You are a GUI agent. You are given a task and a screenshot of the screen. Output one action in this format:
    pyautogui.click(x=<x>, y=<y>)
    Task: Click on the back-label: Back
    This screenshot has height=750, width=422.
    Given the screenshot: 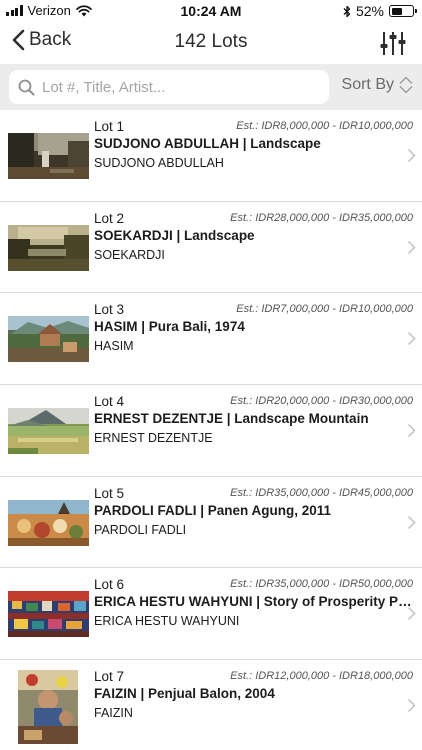 What is the action you would take?
    pyautogui.click(x=50, y=39)
    